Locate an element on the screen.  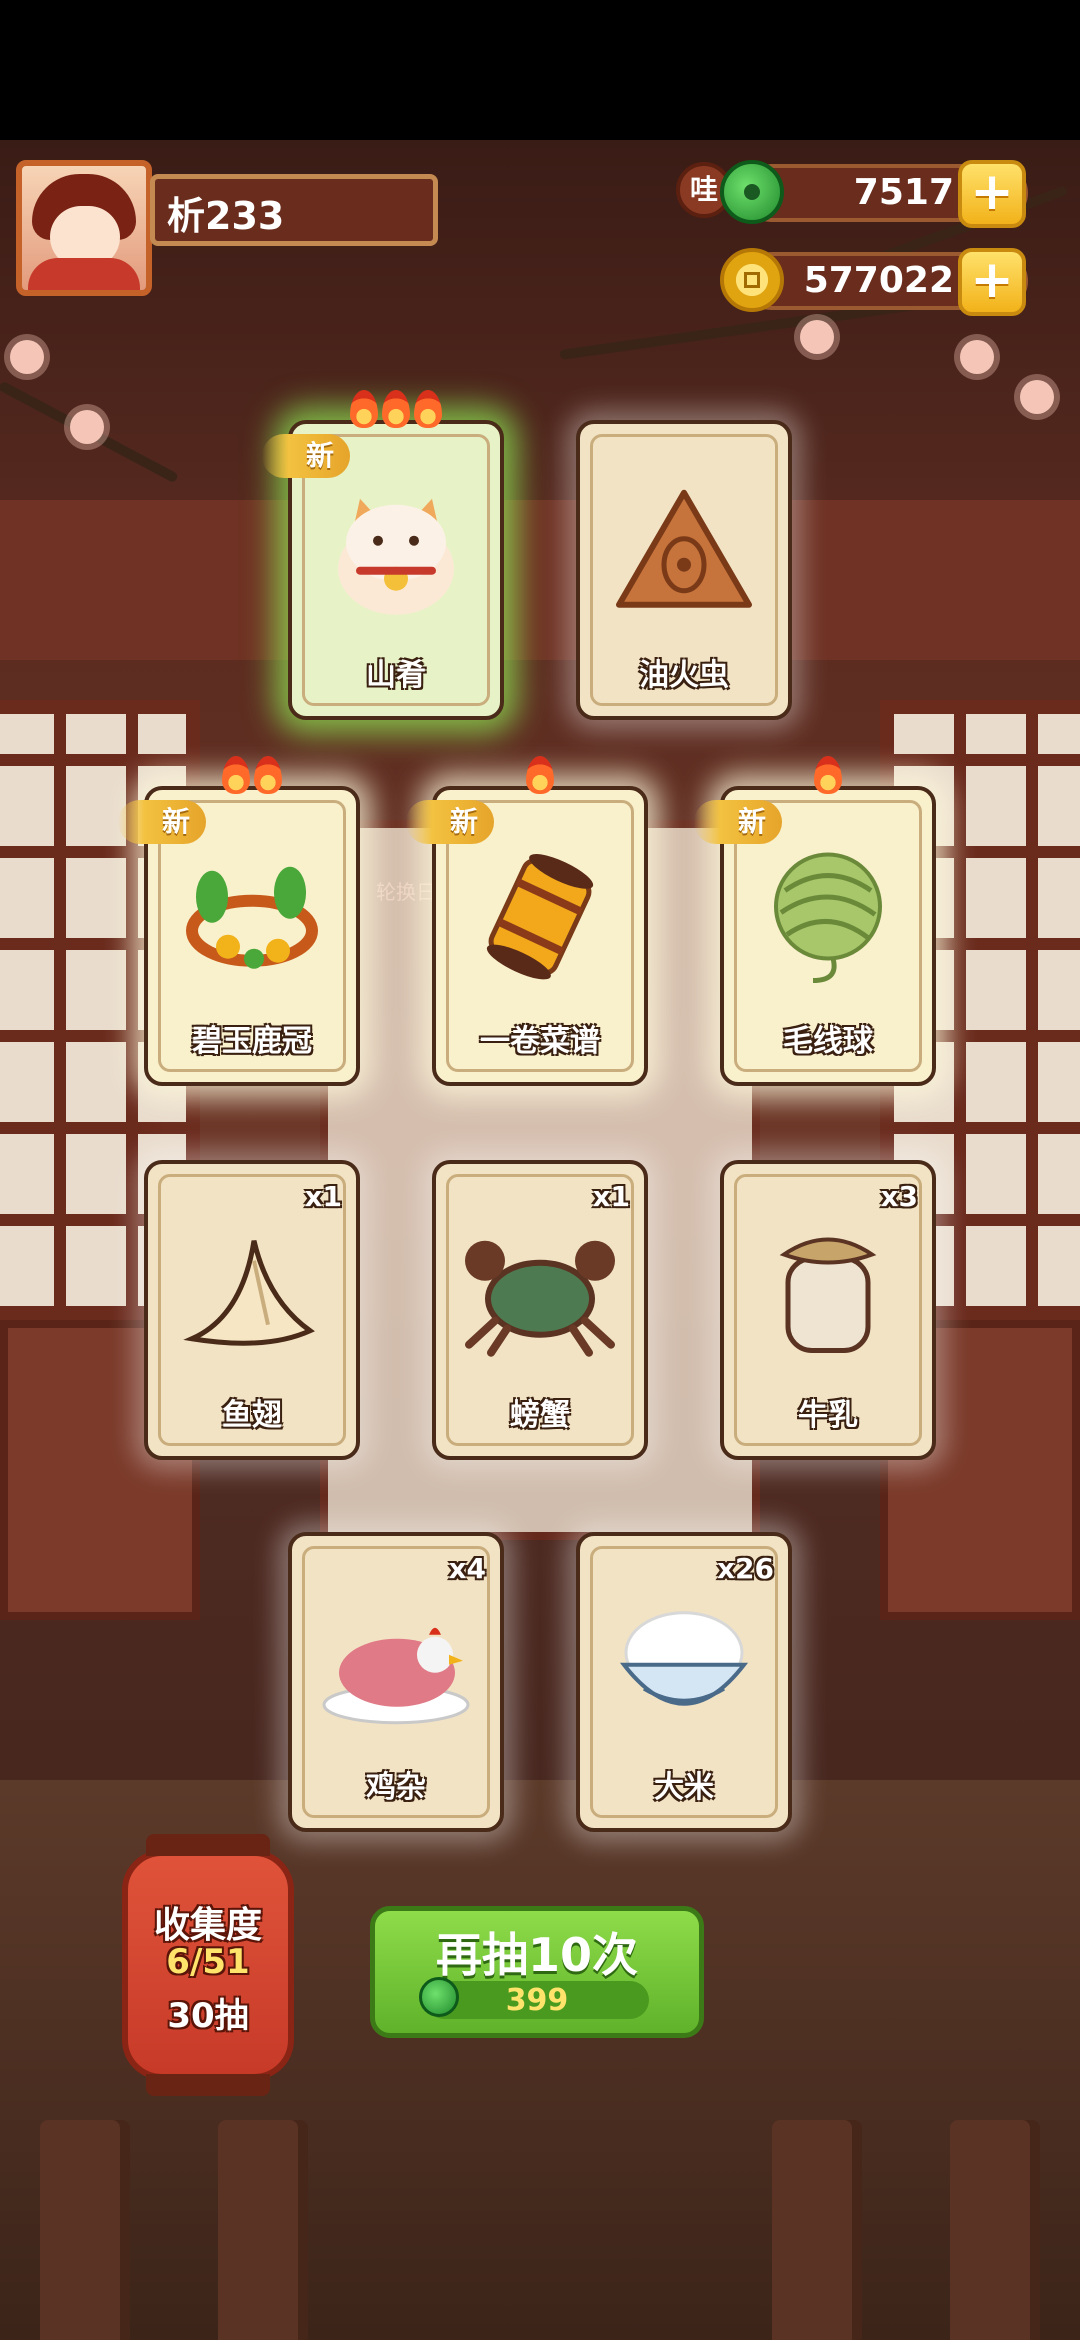
item-name: 碧玉鹿冠 is located at coordinates (252, 1041).